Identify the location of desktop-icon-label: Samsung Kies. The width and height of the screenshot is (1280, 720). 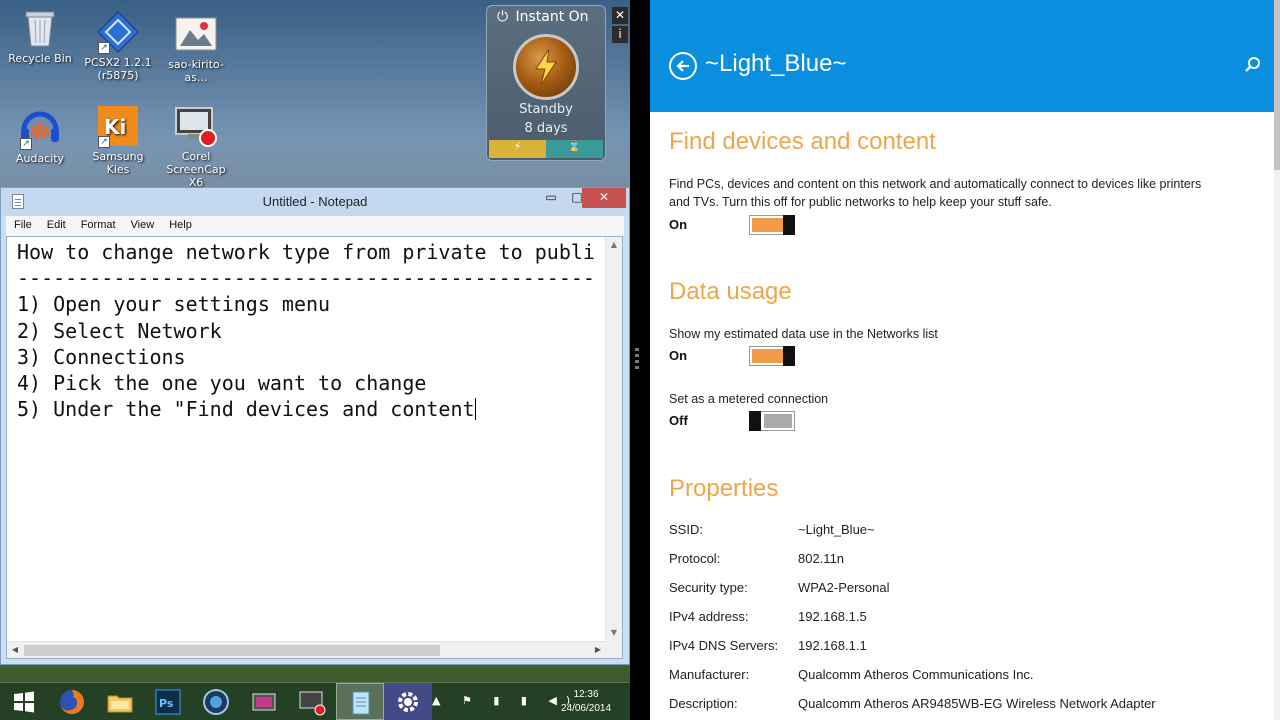
(118, 163).